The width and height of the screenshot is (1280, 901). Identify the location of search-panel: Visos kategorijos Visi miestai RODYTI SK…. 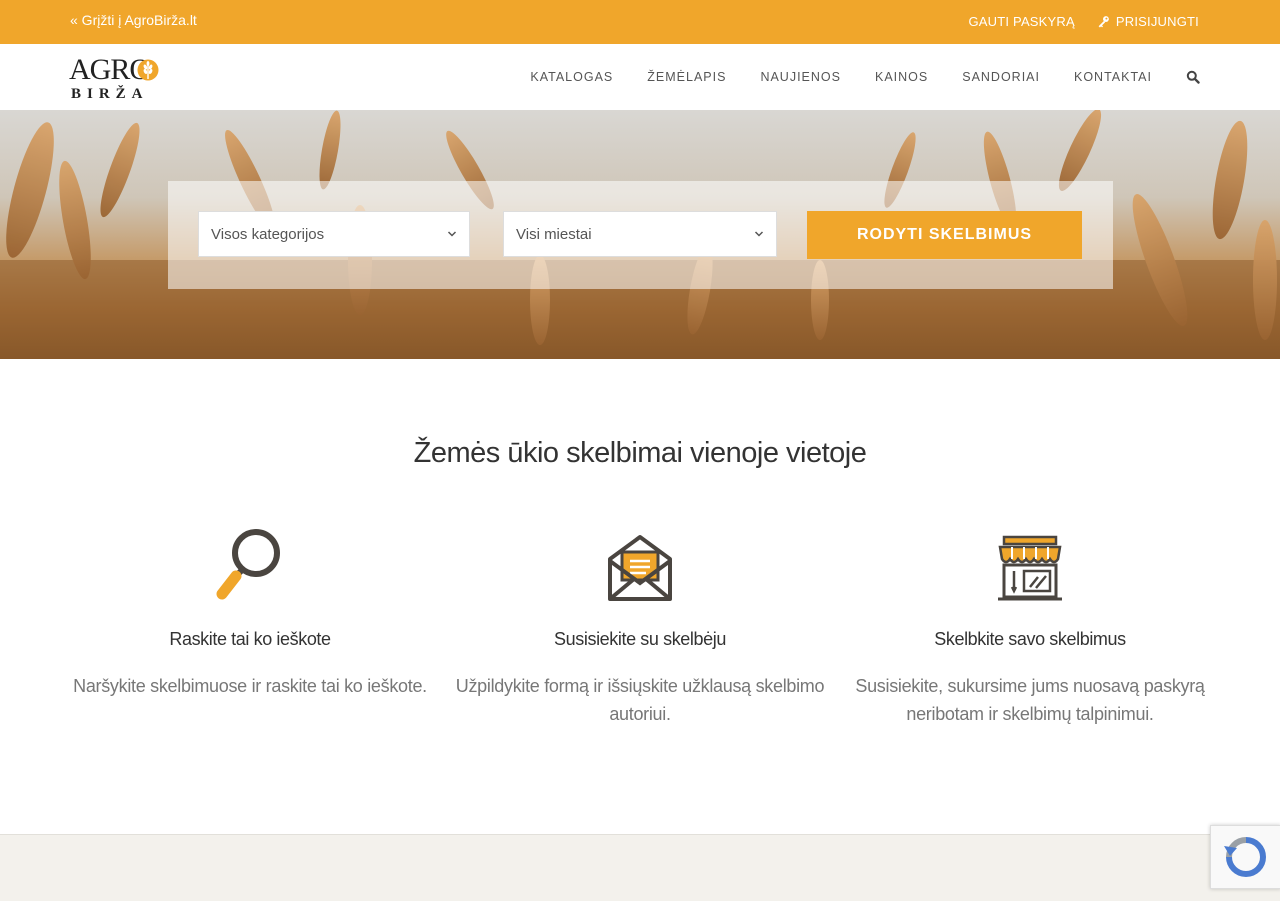
(640, 235).